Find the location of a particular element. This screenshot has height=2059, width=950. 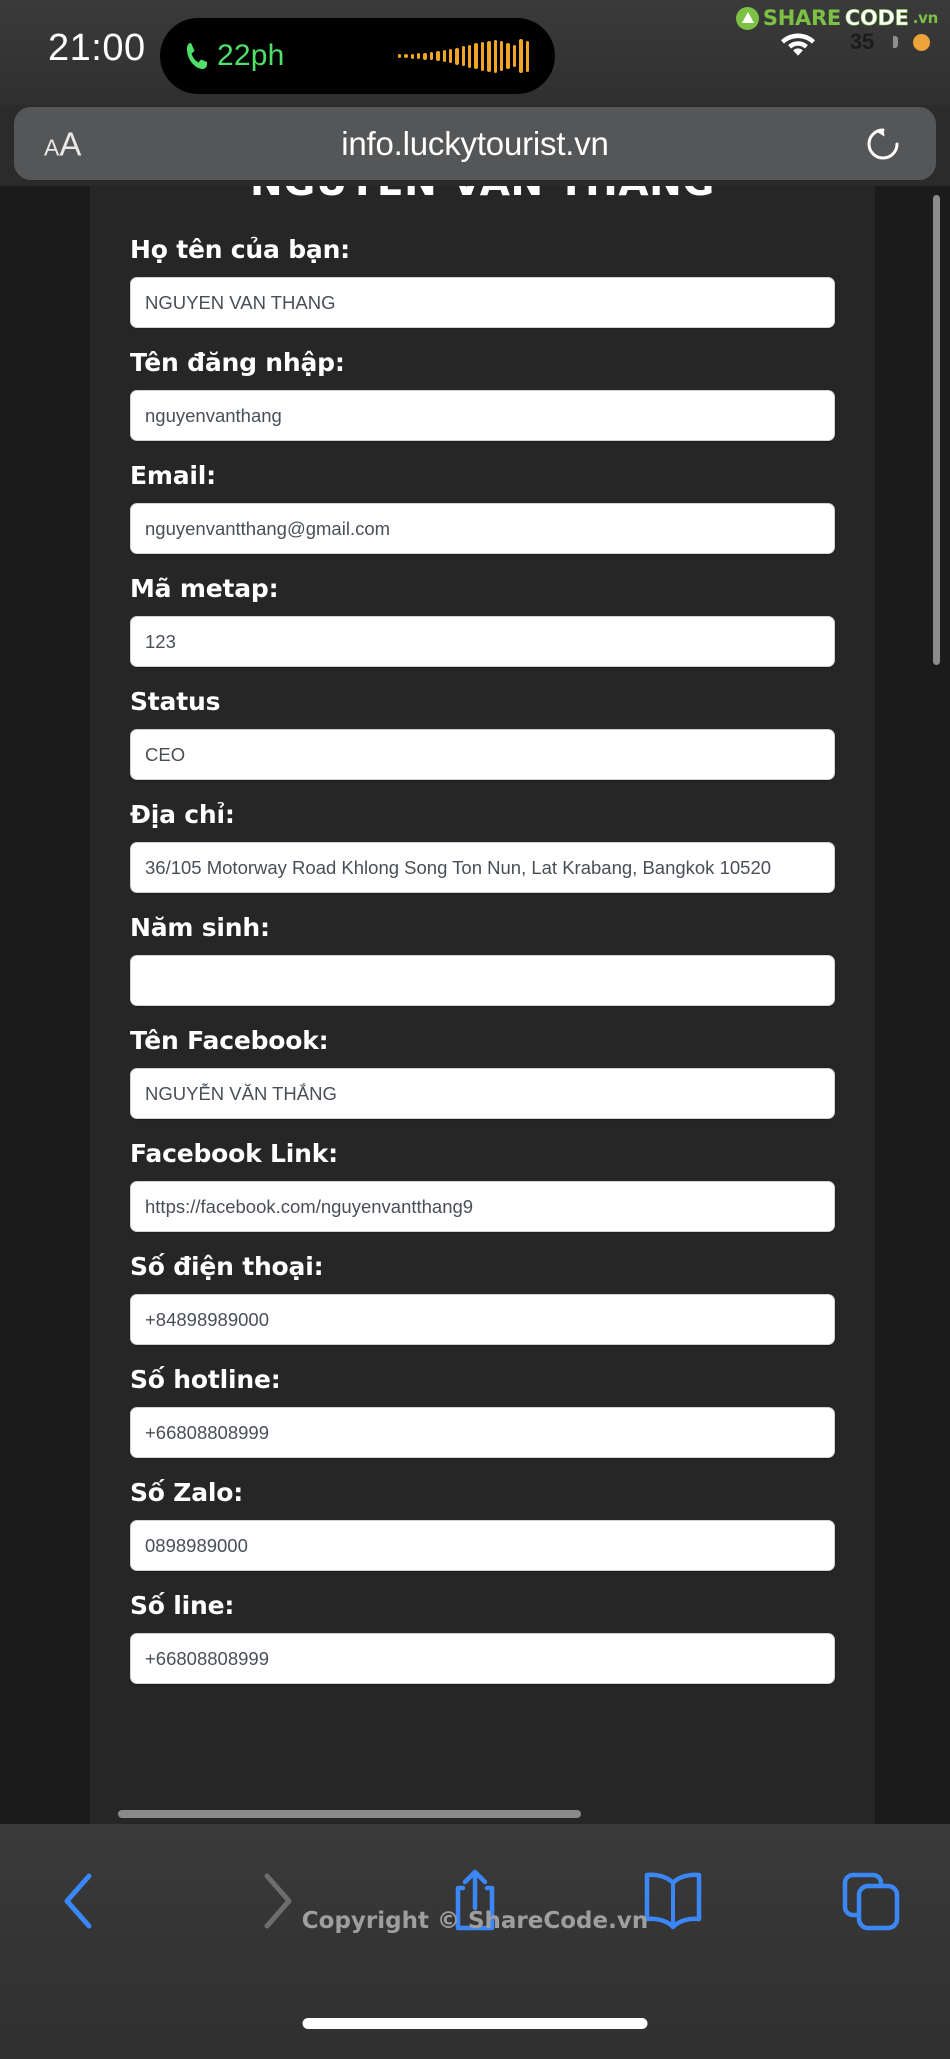

status-indicators: 35 is located at coordinates (854, 42).